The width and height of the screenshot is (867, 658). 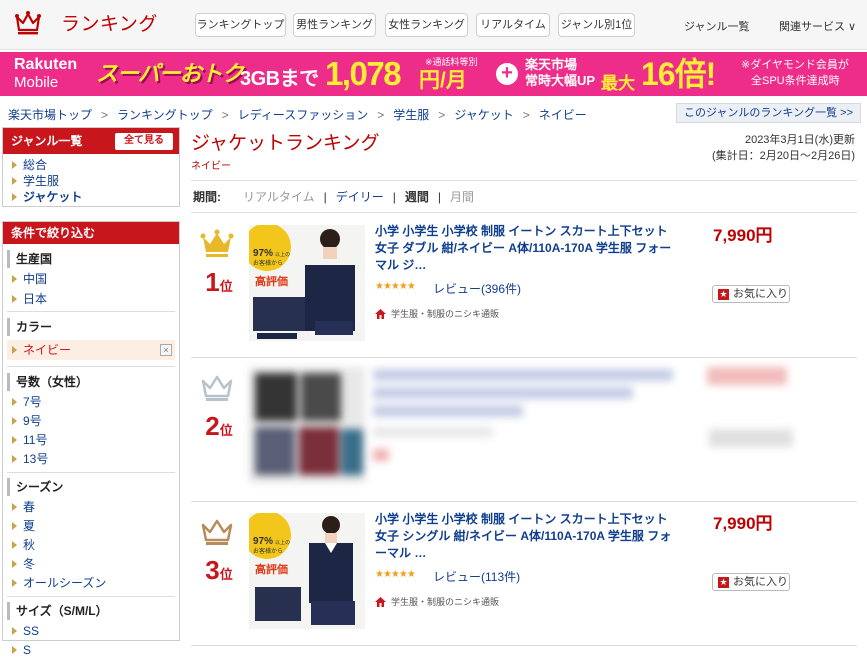 What do you see at coordinates (319, 451) in the screenshot?
I see `blurred-jacket-red` at bounding box center [319, 451].